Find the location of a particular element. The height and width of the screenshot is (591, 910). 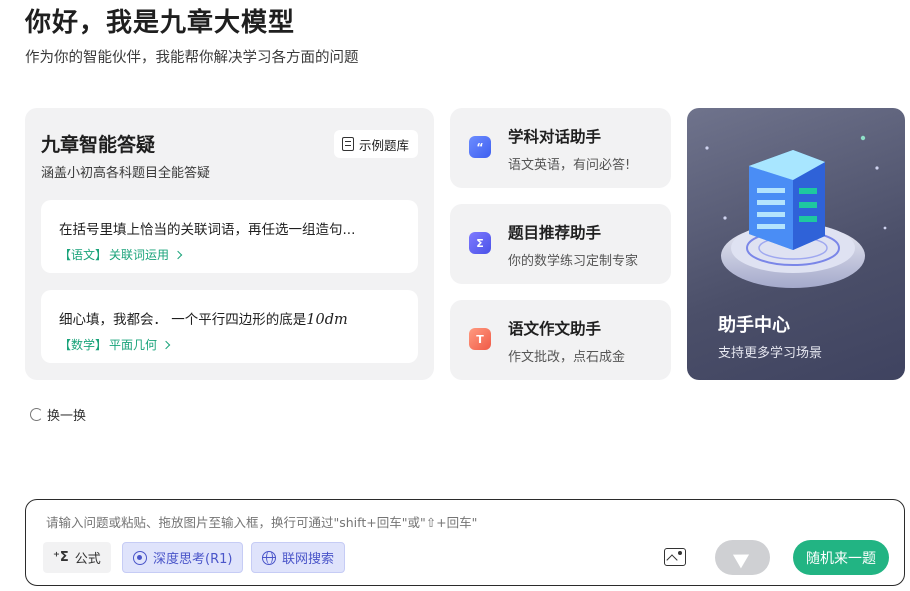

example-question-card: 在括号里填上恰当的关联词语，再任选一组造句... 【语文】 关联词运用 is located at coordinates (229, 236).